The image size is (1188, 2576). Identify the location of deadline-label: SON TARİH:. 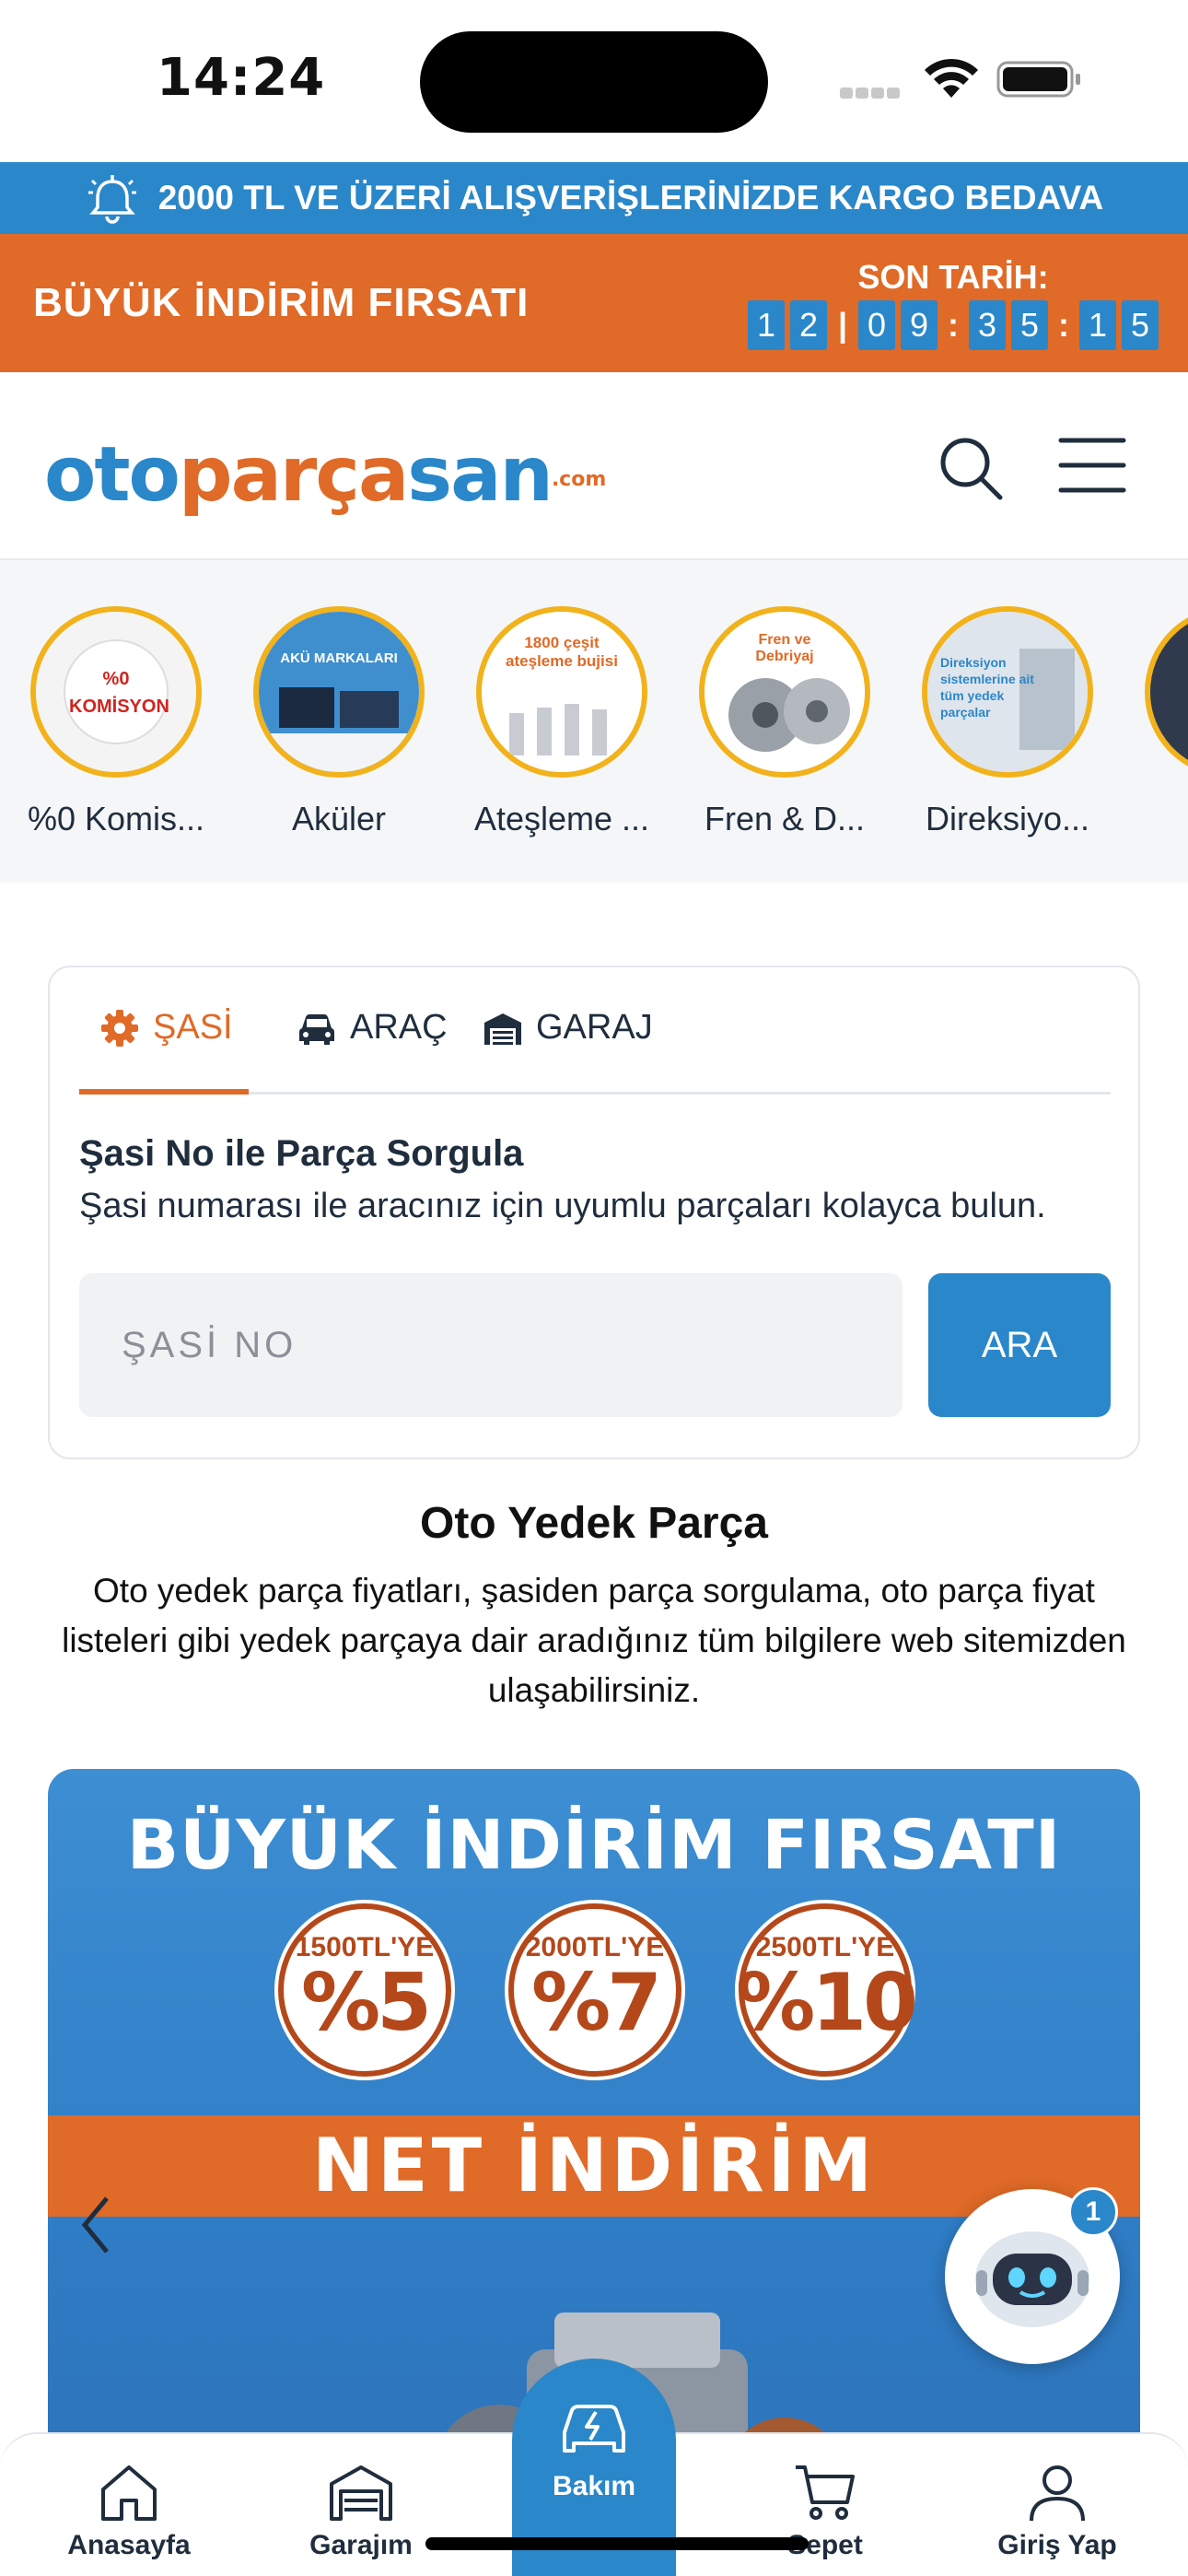
(953, 277).